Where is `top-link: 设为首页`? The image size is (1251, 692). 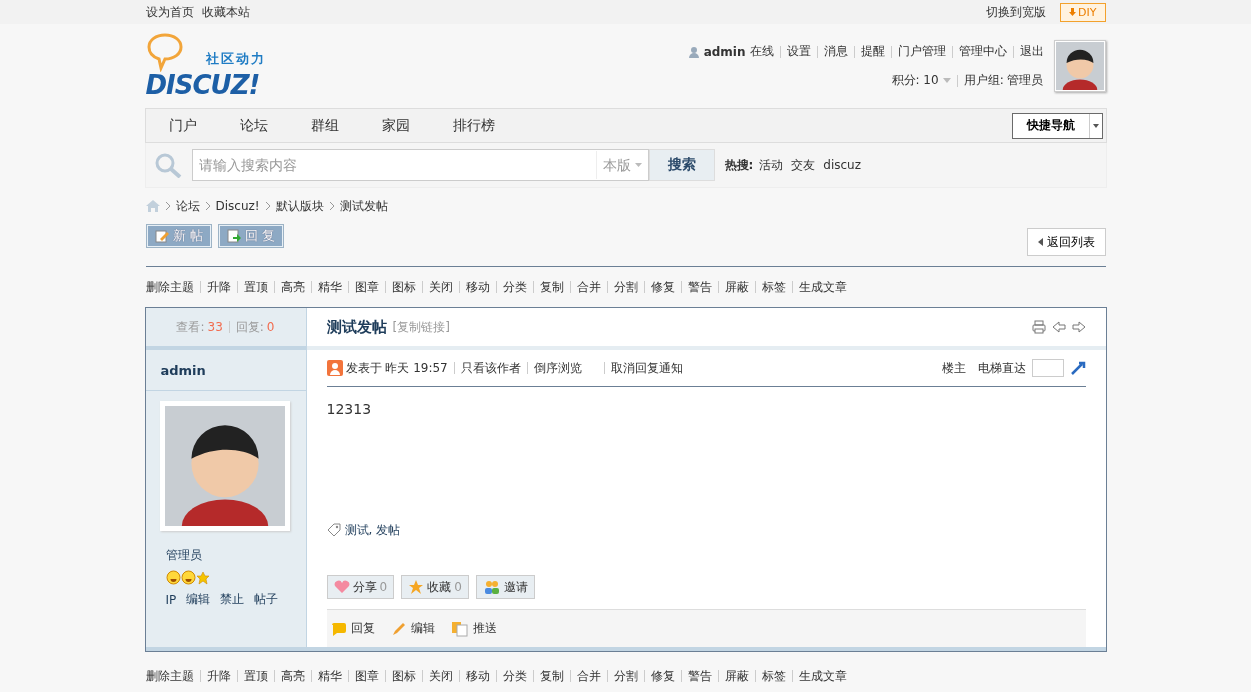
top-link: 设为首页 is located at coordinates (169, 12).